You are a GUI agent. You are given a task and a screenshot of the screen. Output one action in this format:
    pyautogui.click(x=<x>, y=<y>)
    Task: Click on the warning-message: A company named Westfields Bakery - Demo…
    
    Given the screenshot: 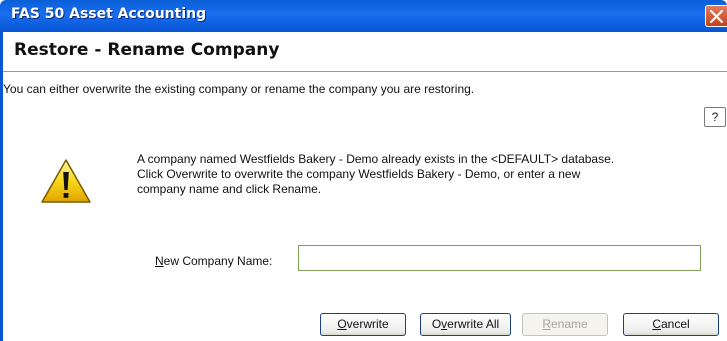 What is the action you would take?
    pyautogui.click(x=422, y=174)
    